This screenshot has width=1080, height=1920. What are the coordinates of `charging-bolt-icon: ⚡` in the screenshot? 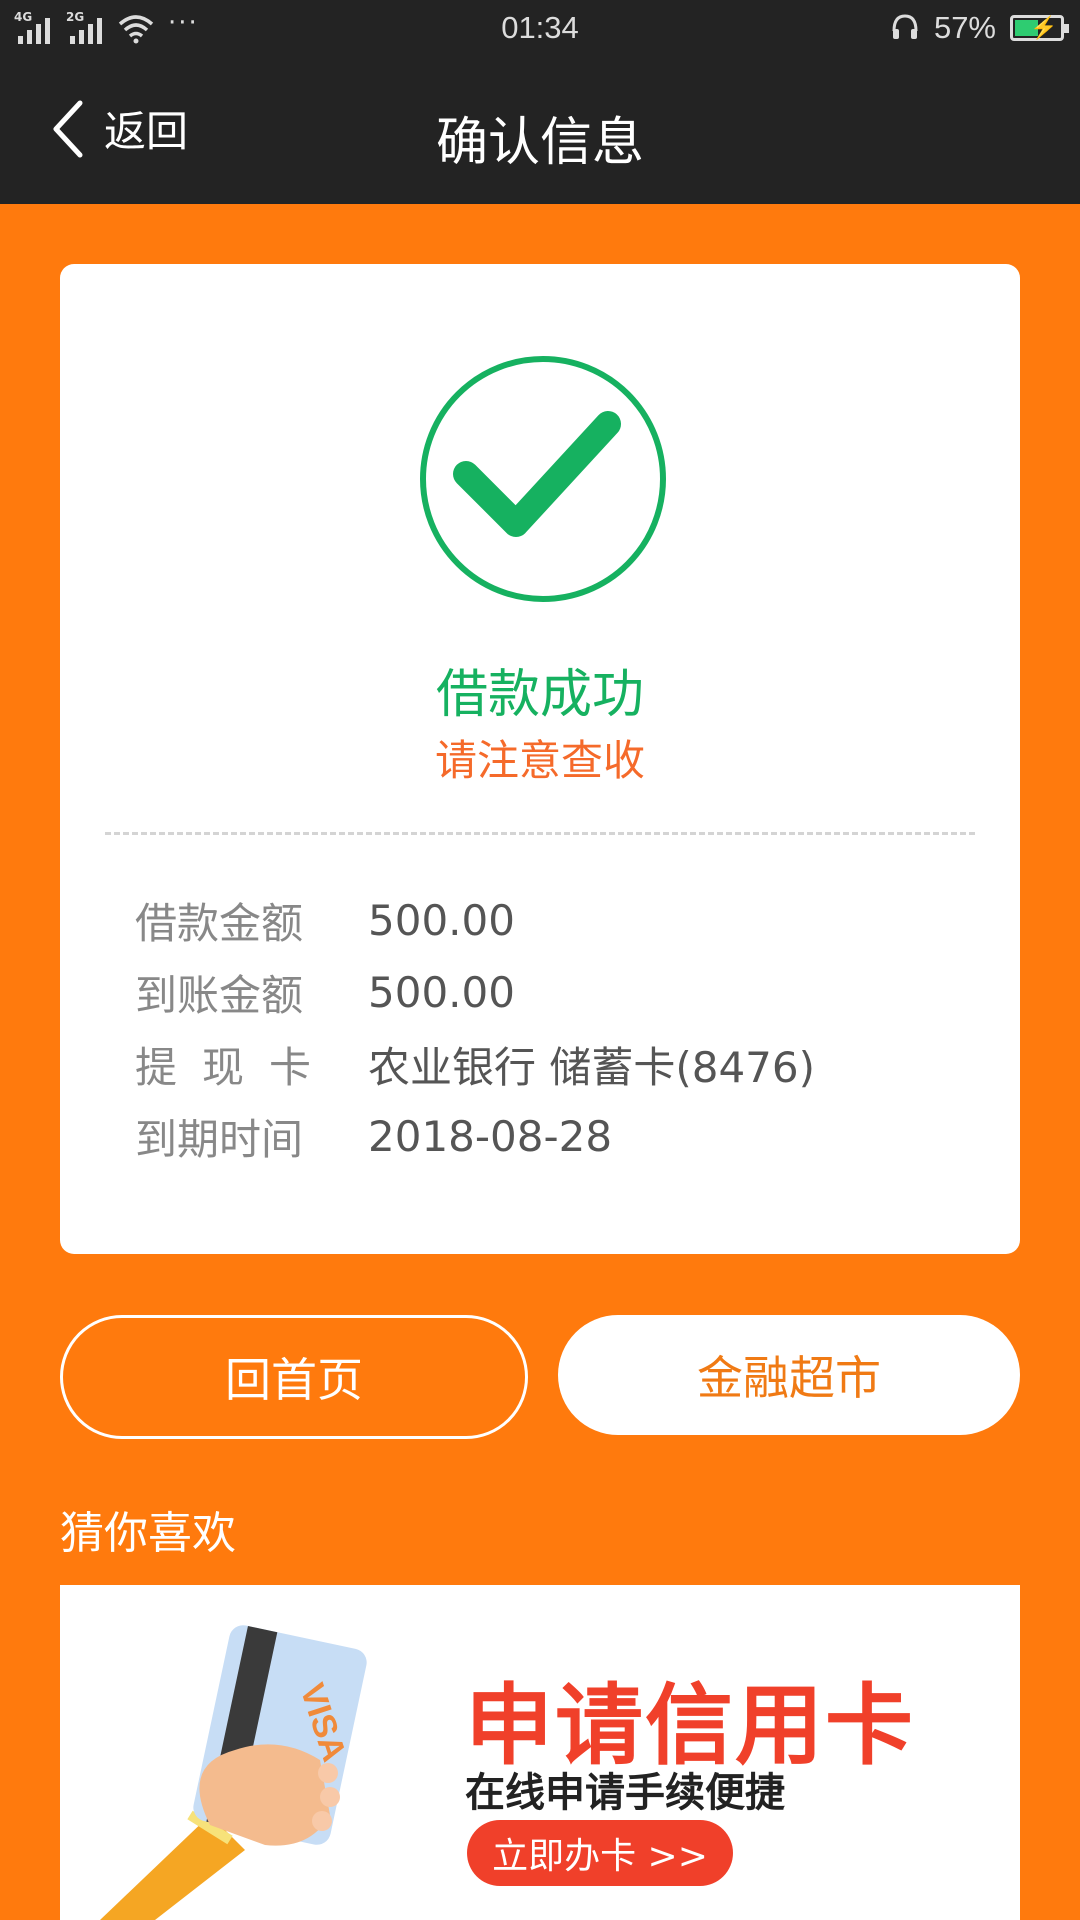 It's located at (1044, 27).